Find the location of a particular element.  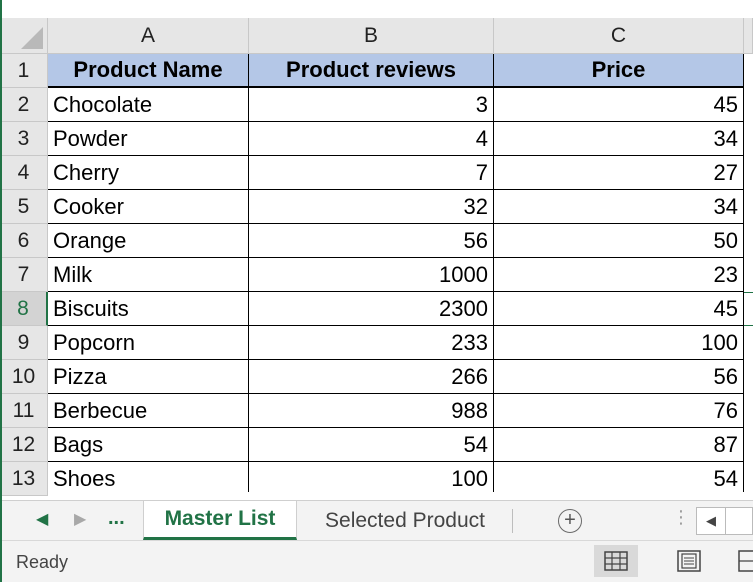

scroll-left-icon: ◀ is located at coordinates (42, 519).